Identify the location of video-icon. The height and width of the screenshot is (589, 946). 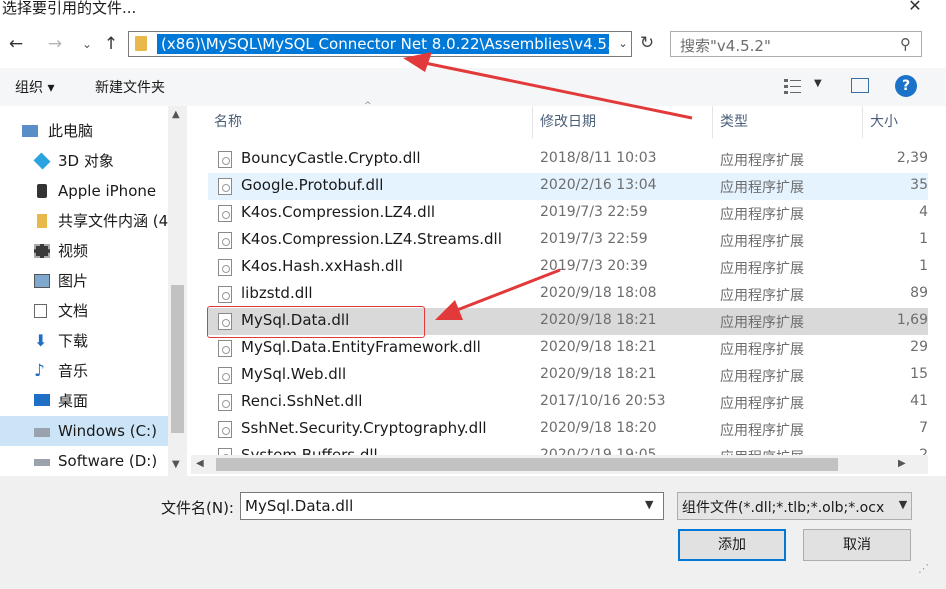
(42, 251).